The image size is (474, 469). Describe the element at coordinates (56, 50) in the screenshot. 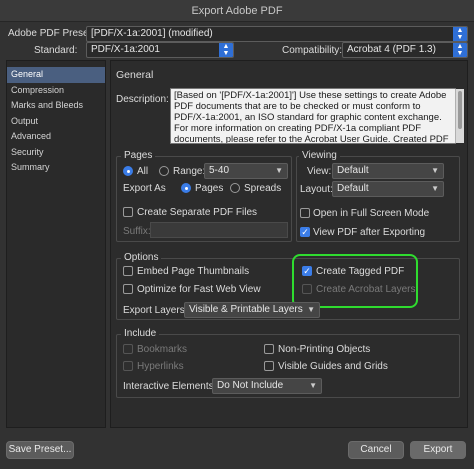

I see `standard-label: Standard:` at that location.